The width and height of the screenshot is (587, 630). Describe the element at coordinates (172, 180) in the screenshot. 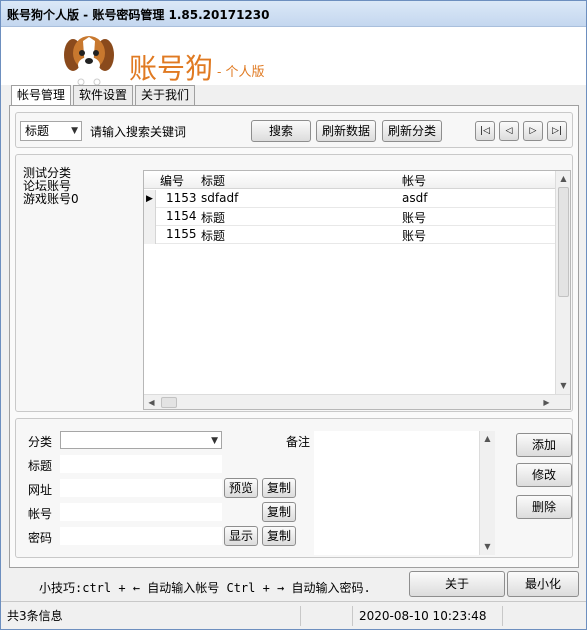

I see `column-header-id: 编号` at that location.